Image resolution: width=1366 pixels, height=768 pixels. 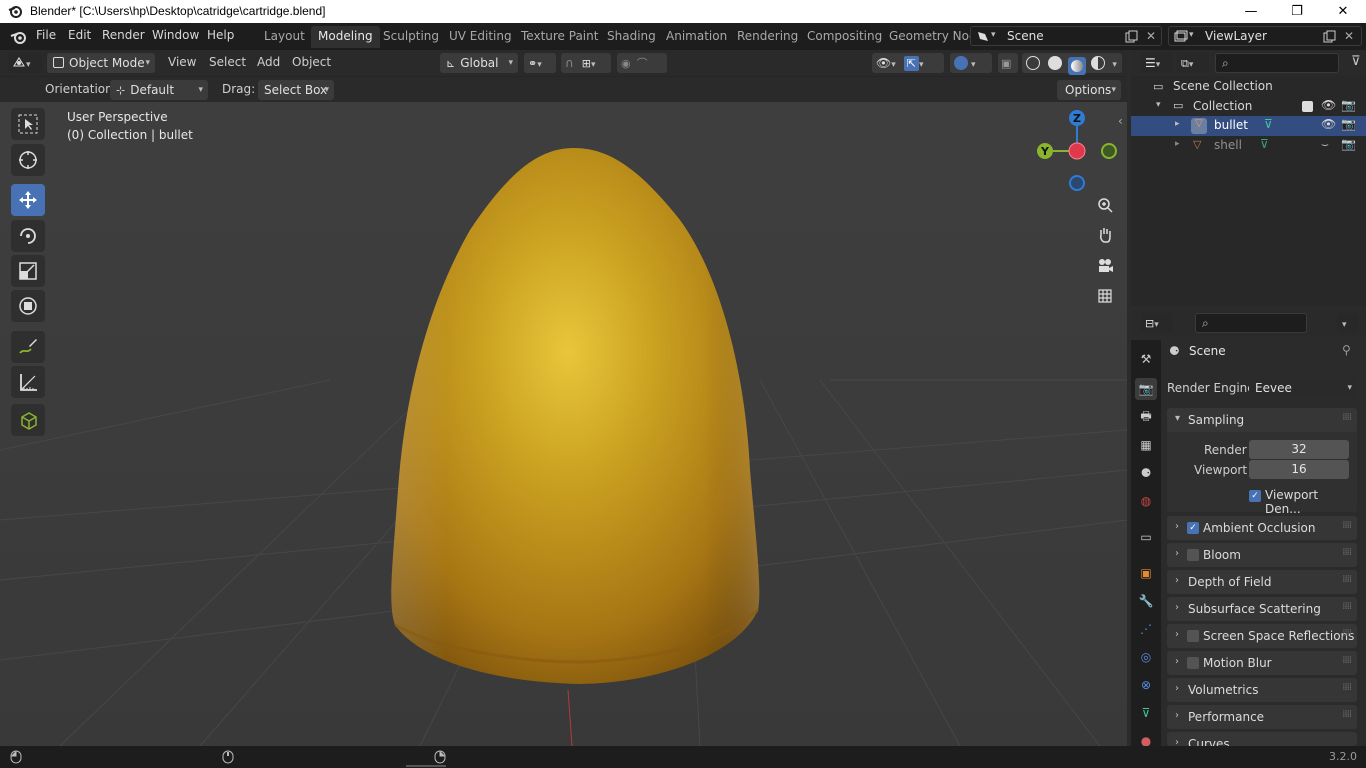 I want to click on navigation-gizmo: Z Y, so click(x=1076, y=151).